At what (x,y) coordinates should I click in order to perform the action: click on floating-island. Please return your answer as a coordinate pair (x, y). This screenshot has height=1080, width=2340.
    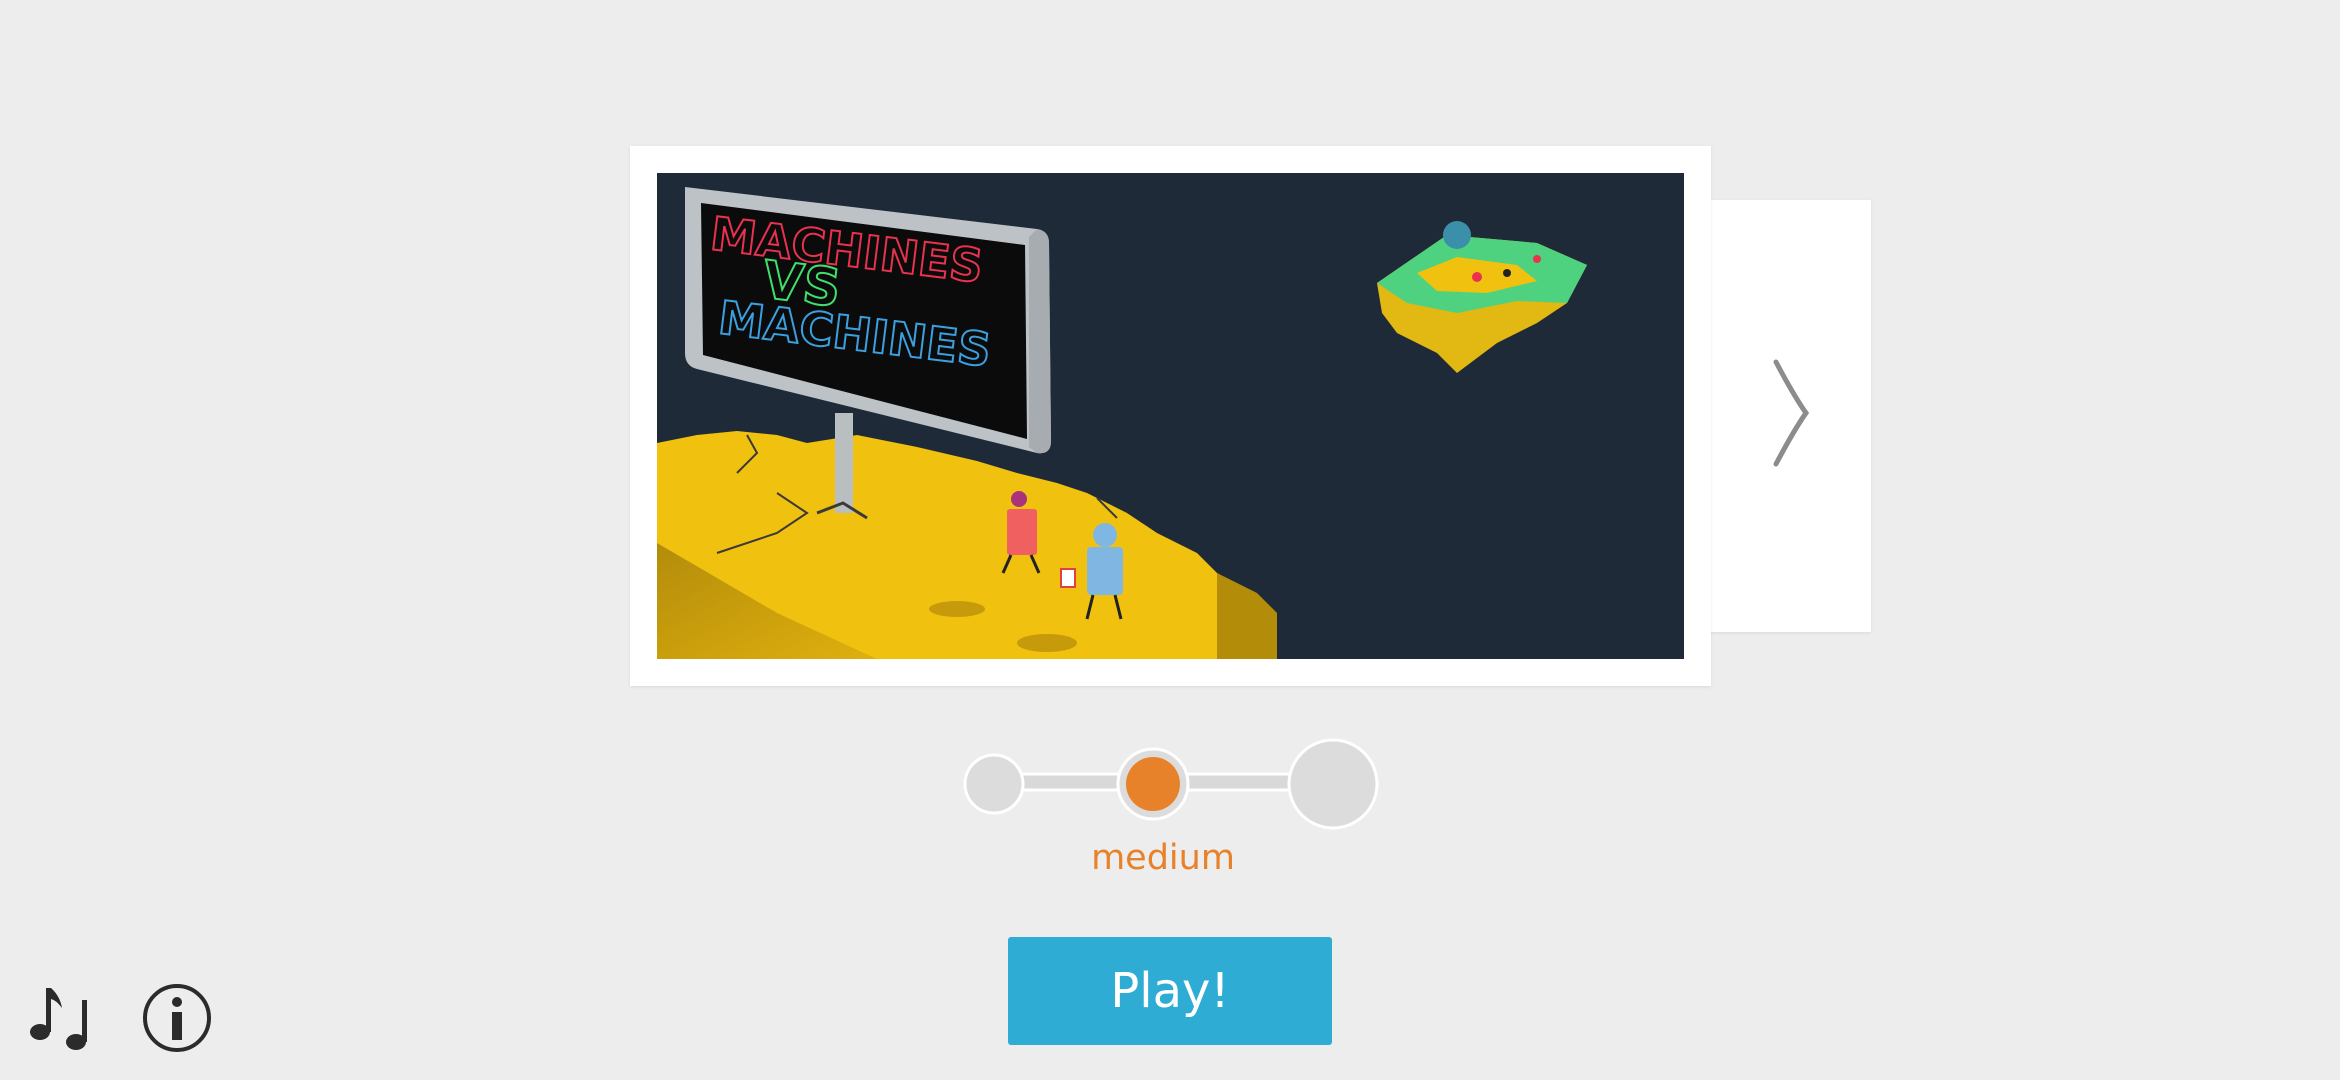
    Looking at the image, I should click on (1482, 297).